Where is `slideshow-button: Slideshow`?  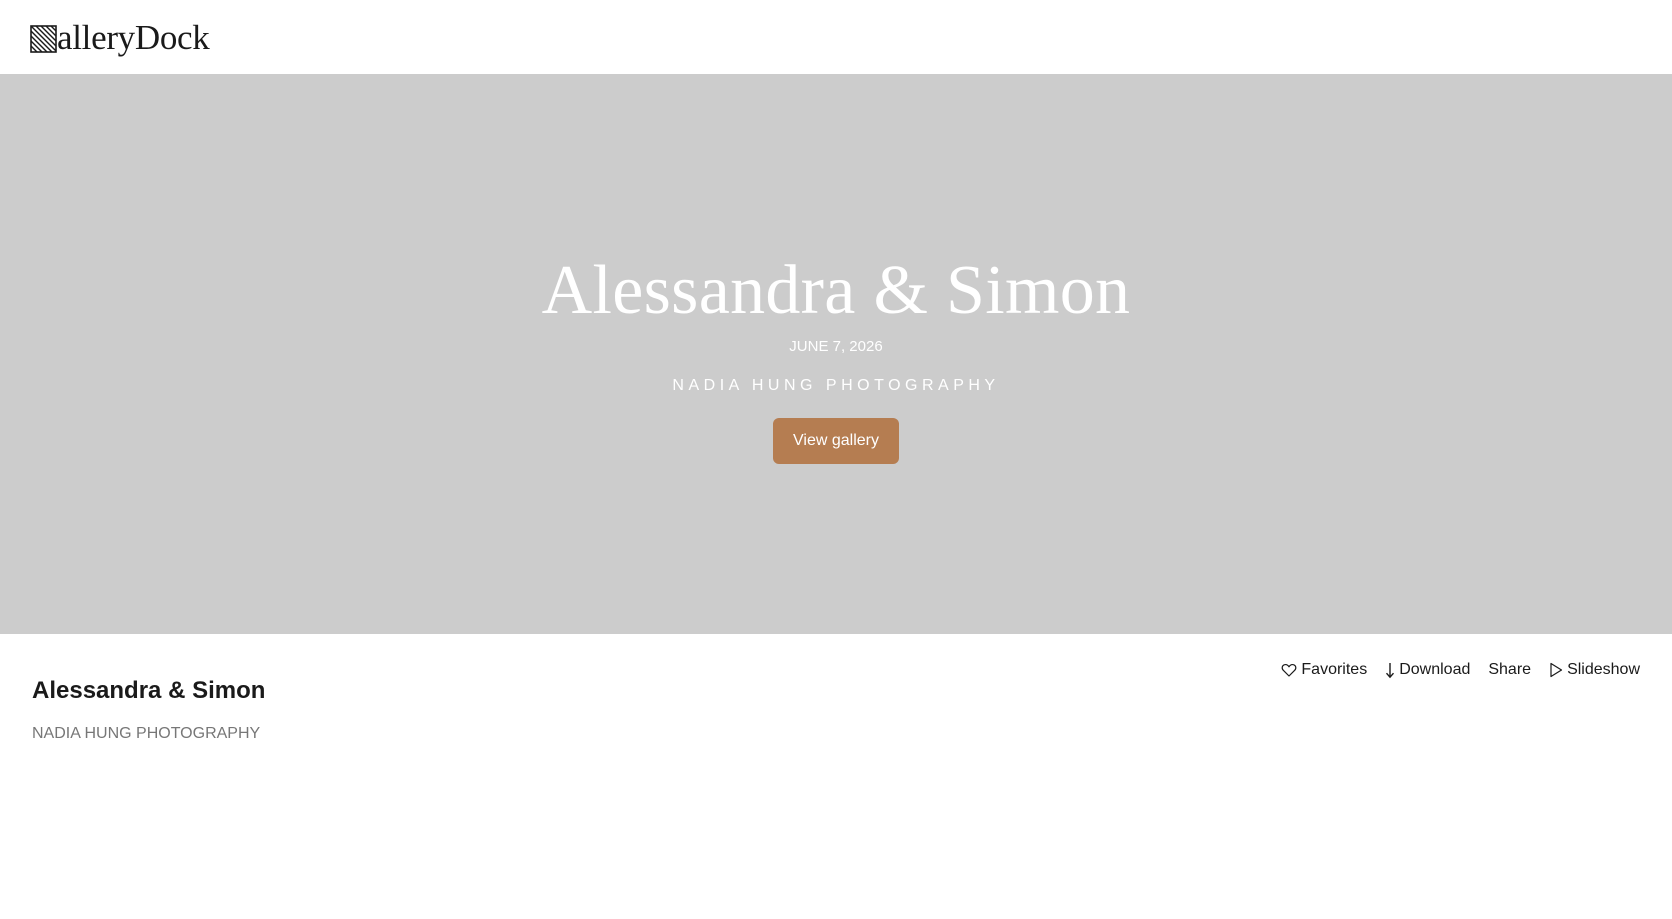
slideshow-button: Slideshow is located at coordinates (1594, 670).